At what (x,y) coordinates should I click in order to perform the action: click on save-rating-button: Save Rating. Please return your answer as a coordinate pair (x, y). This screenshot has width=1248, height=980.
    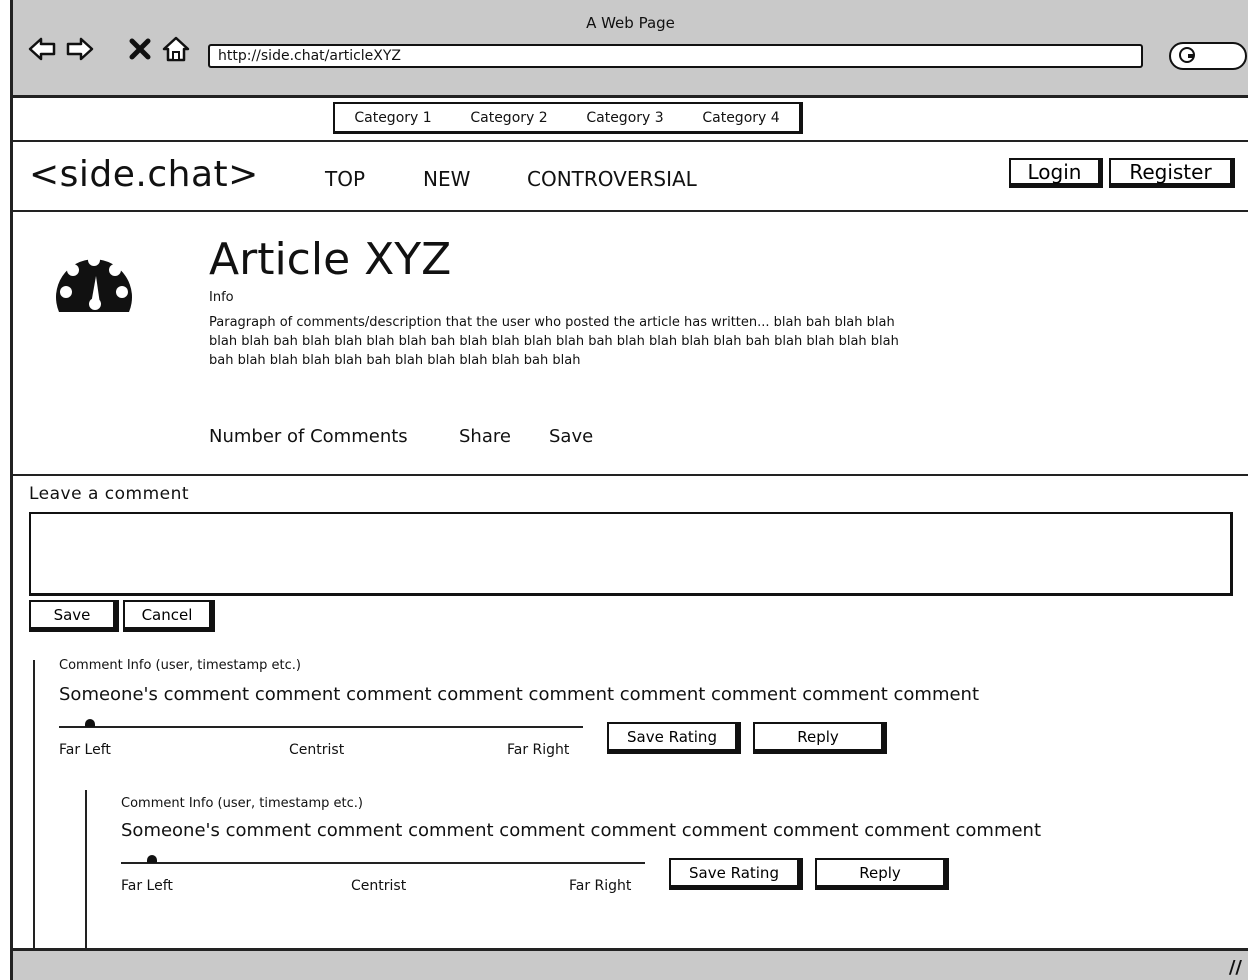
    Looking at the image, I should click on (674, 738).